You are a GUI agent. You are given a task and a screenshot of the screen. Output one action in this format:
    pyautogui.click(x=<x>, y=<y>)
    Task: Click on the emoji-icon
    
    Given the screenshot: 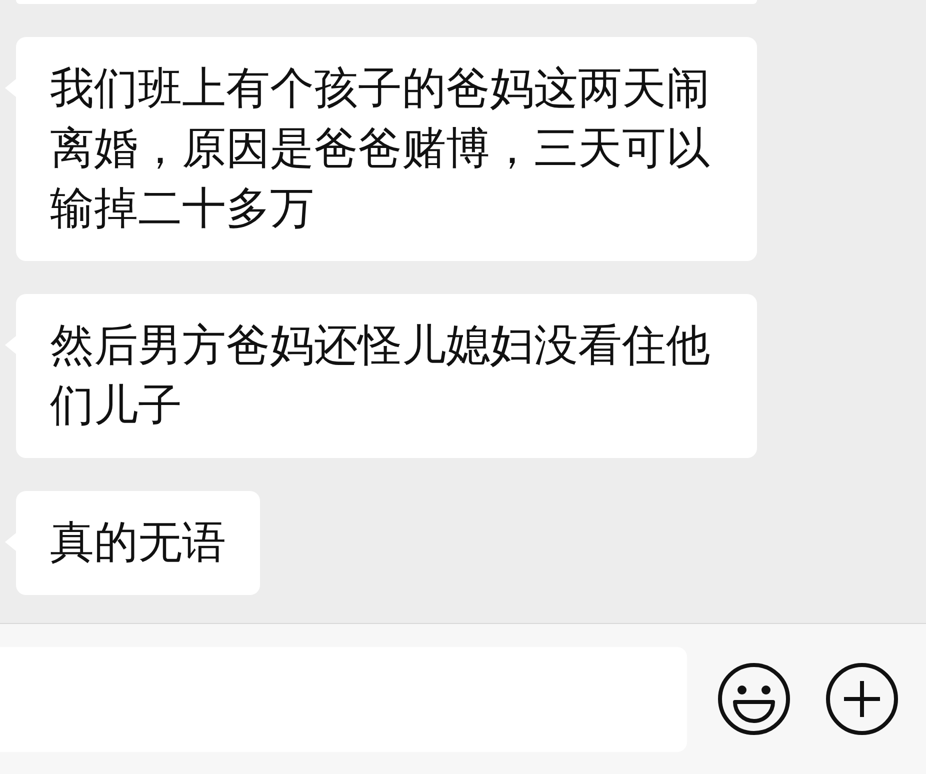 What is the action you would take?
    pyautogui.click(x=754, y=699)
    